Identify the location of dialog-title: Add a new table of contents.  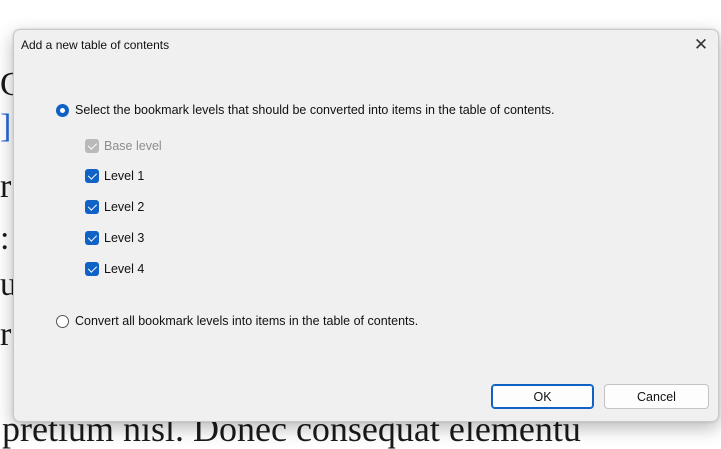
(95, 45).